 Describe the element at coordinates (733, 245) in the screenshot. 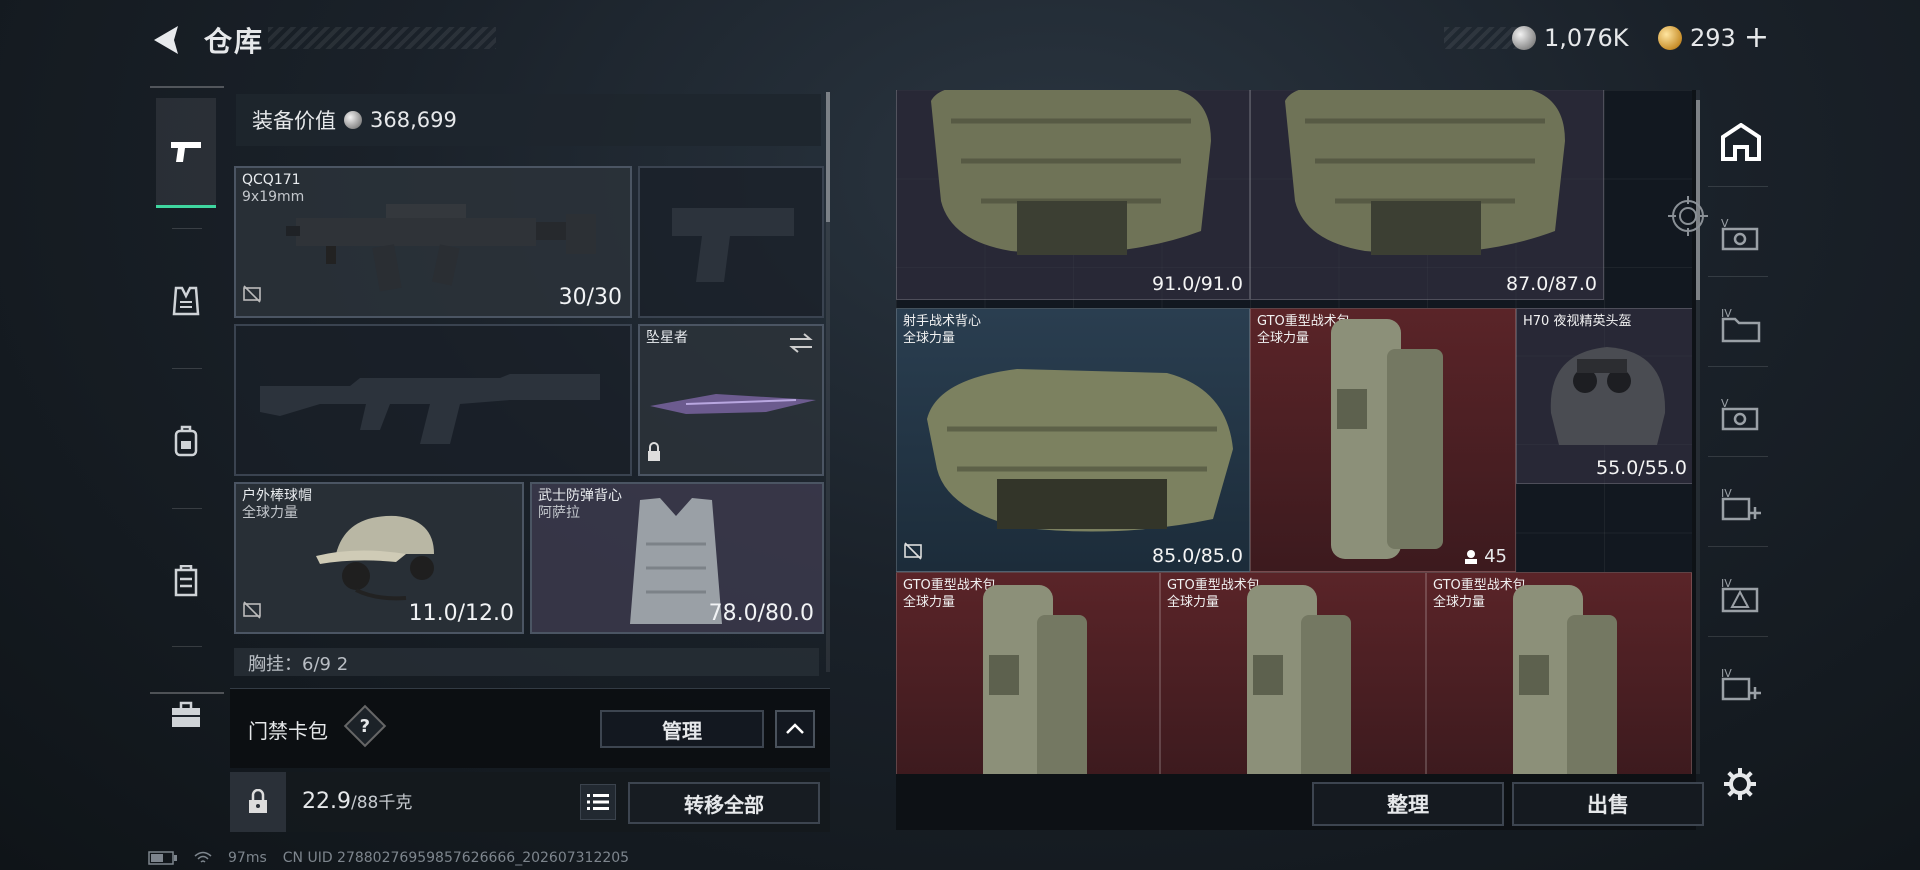

I see `pistol-silhouette-icon` at that location.